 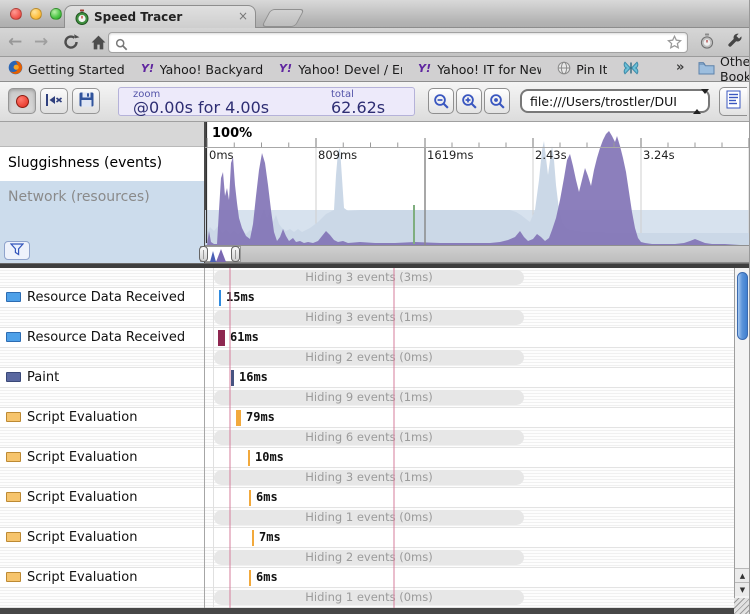 I want to click on hiding-row: Hiding 6 events (1ms), so click(x=367, y=438).